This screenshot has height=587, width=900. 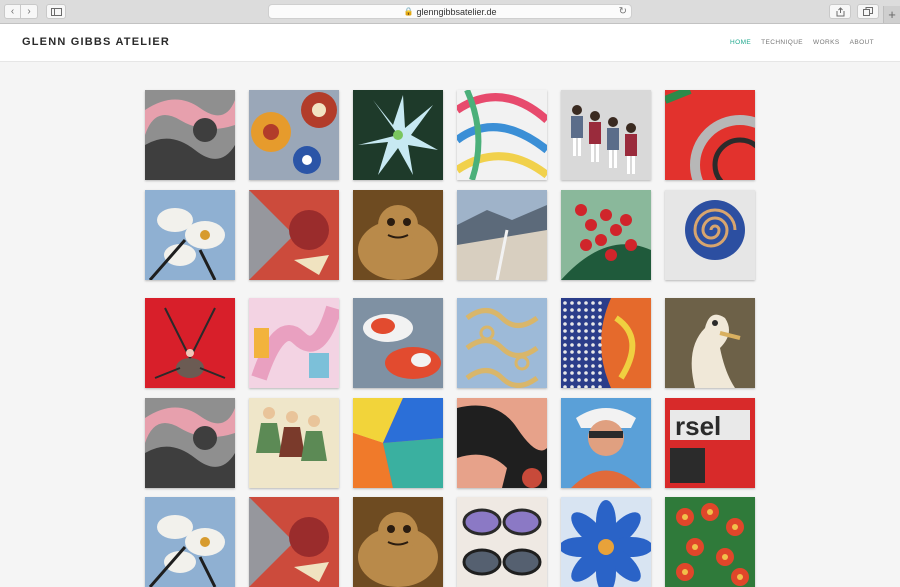 I want to click on red-circles-artwork-image, so click(x=710, y=135).